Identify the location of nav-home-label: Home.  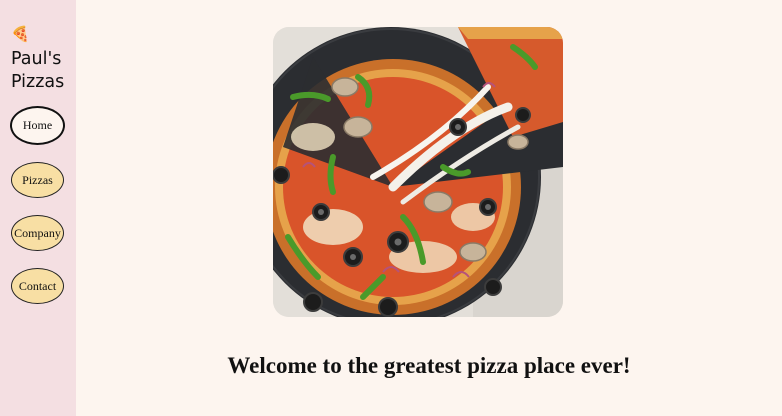
(37, 125).